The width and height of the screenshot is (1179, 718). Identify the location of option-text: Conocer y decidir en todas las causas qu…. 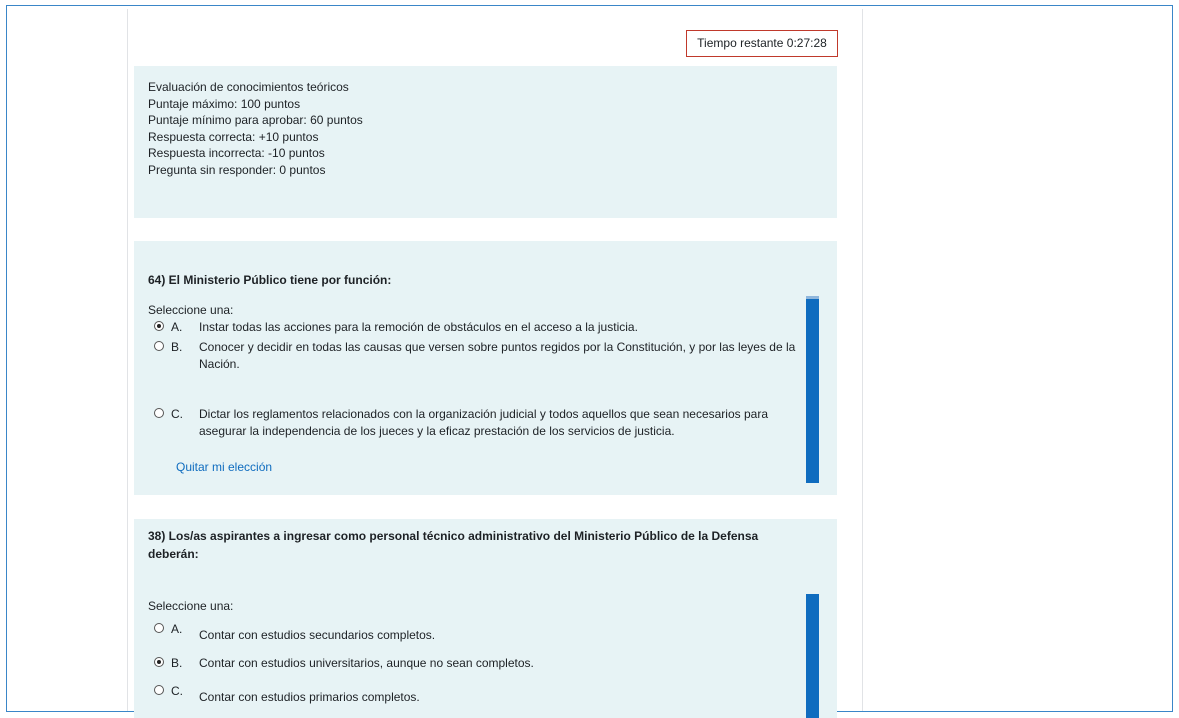
(497, 355).